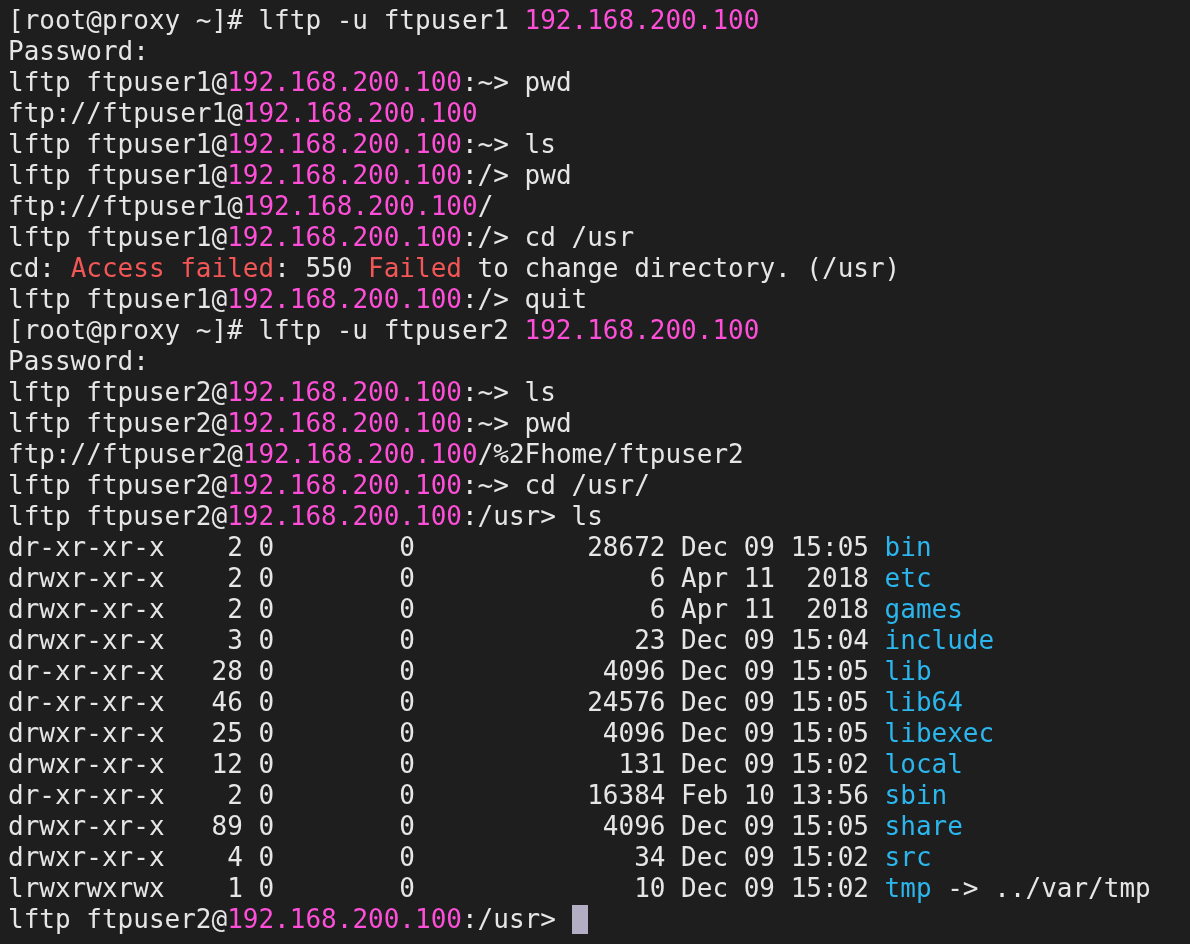 The height and width of the screenshot is (944, 1190). Describe the element at coordinates (282, 144) in the screenshot. I see `terminal-line: lftp ftpuser1@192.168.200.100:~> ls` at that location.